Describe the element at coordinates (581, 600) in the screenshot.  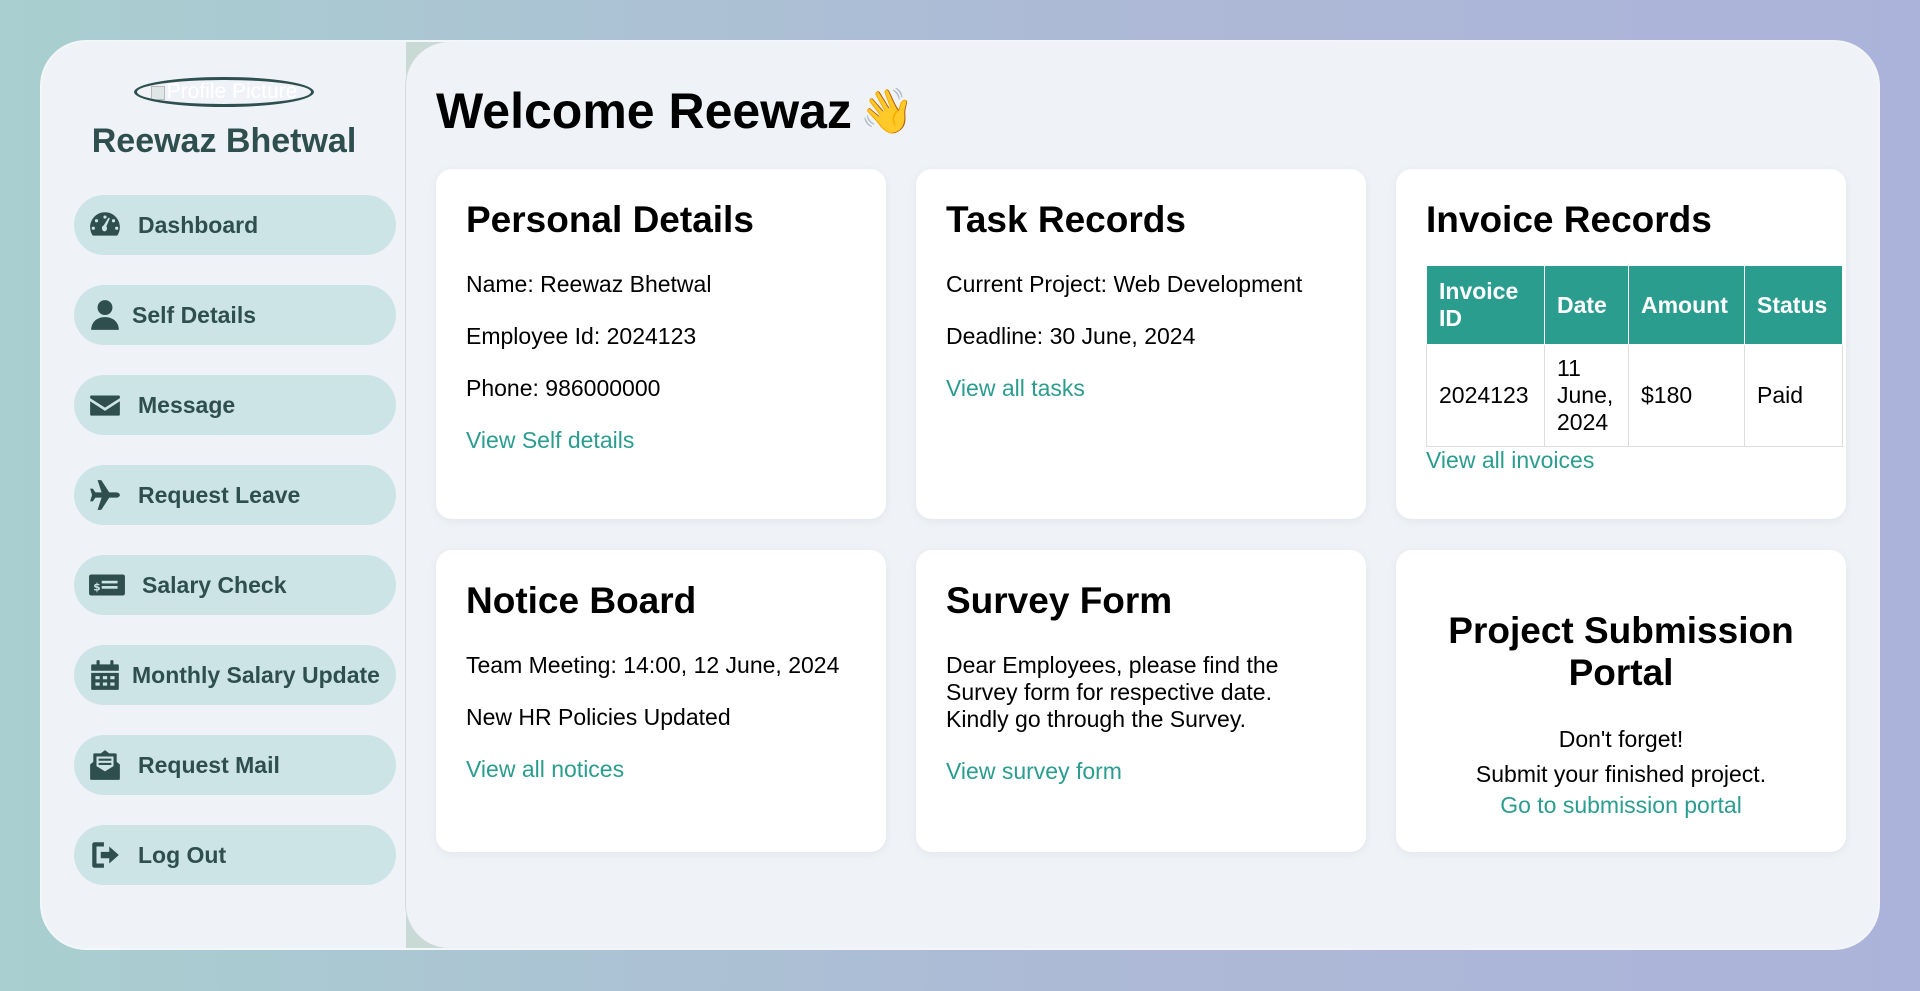
I see `card-title: Notice Board` at that location.